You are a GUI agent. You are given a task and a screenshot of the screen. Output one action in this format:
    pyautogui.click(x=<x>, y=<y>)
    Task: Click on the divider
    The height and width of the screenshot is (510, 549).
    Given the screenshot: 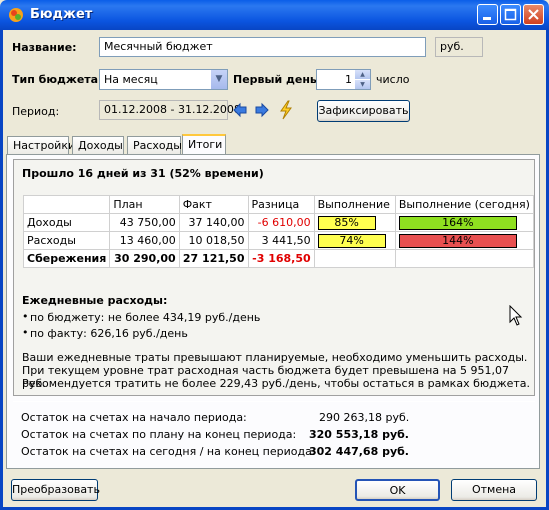 What is the action you would take?
    pyautogui.click(x=274, y=401)
    